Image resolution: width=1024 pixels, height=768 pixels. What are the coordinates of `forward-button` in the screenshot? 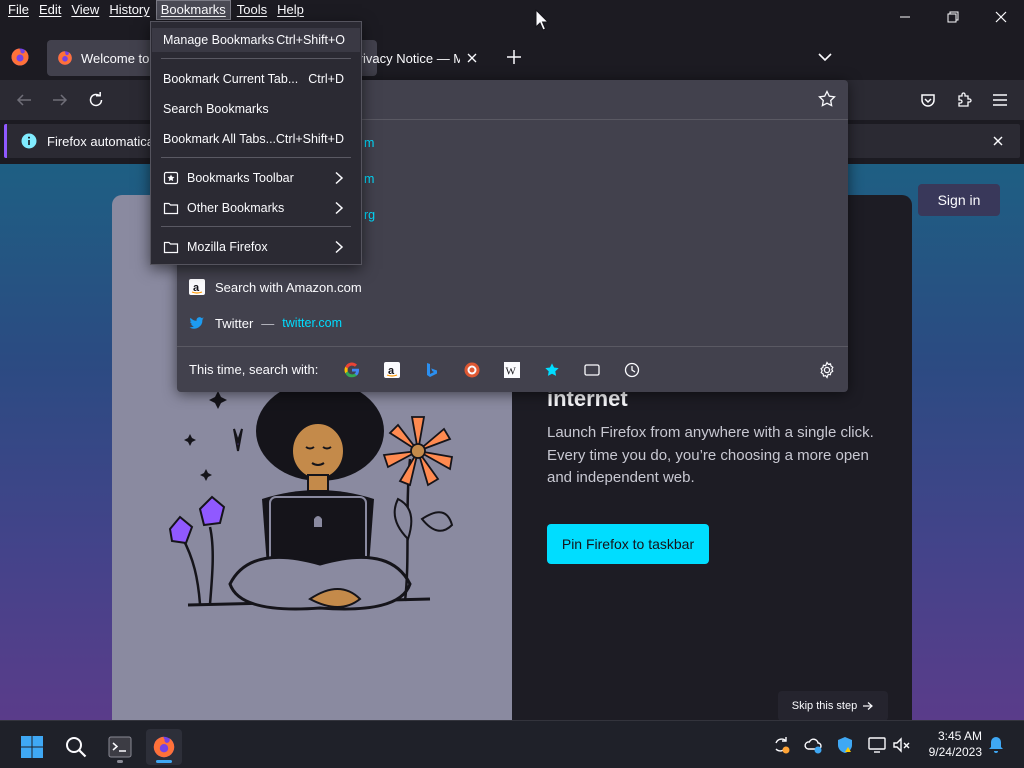 It's located at (60, 100).